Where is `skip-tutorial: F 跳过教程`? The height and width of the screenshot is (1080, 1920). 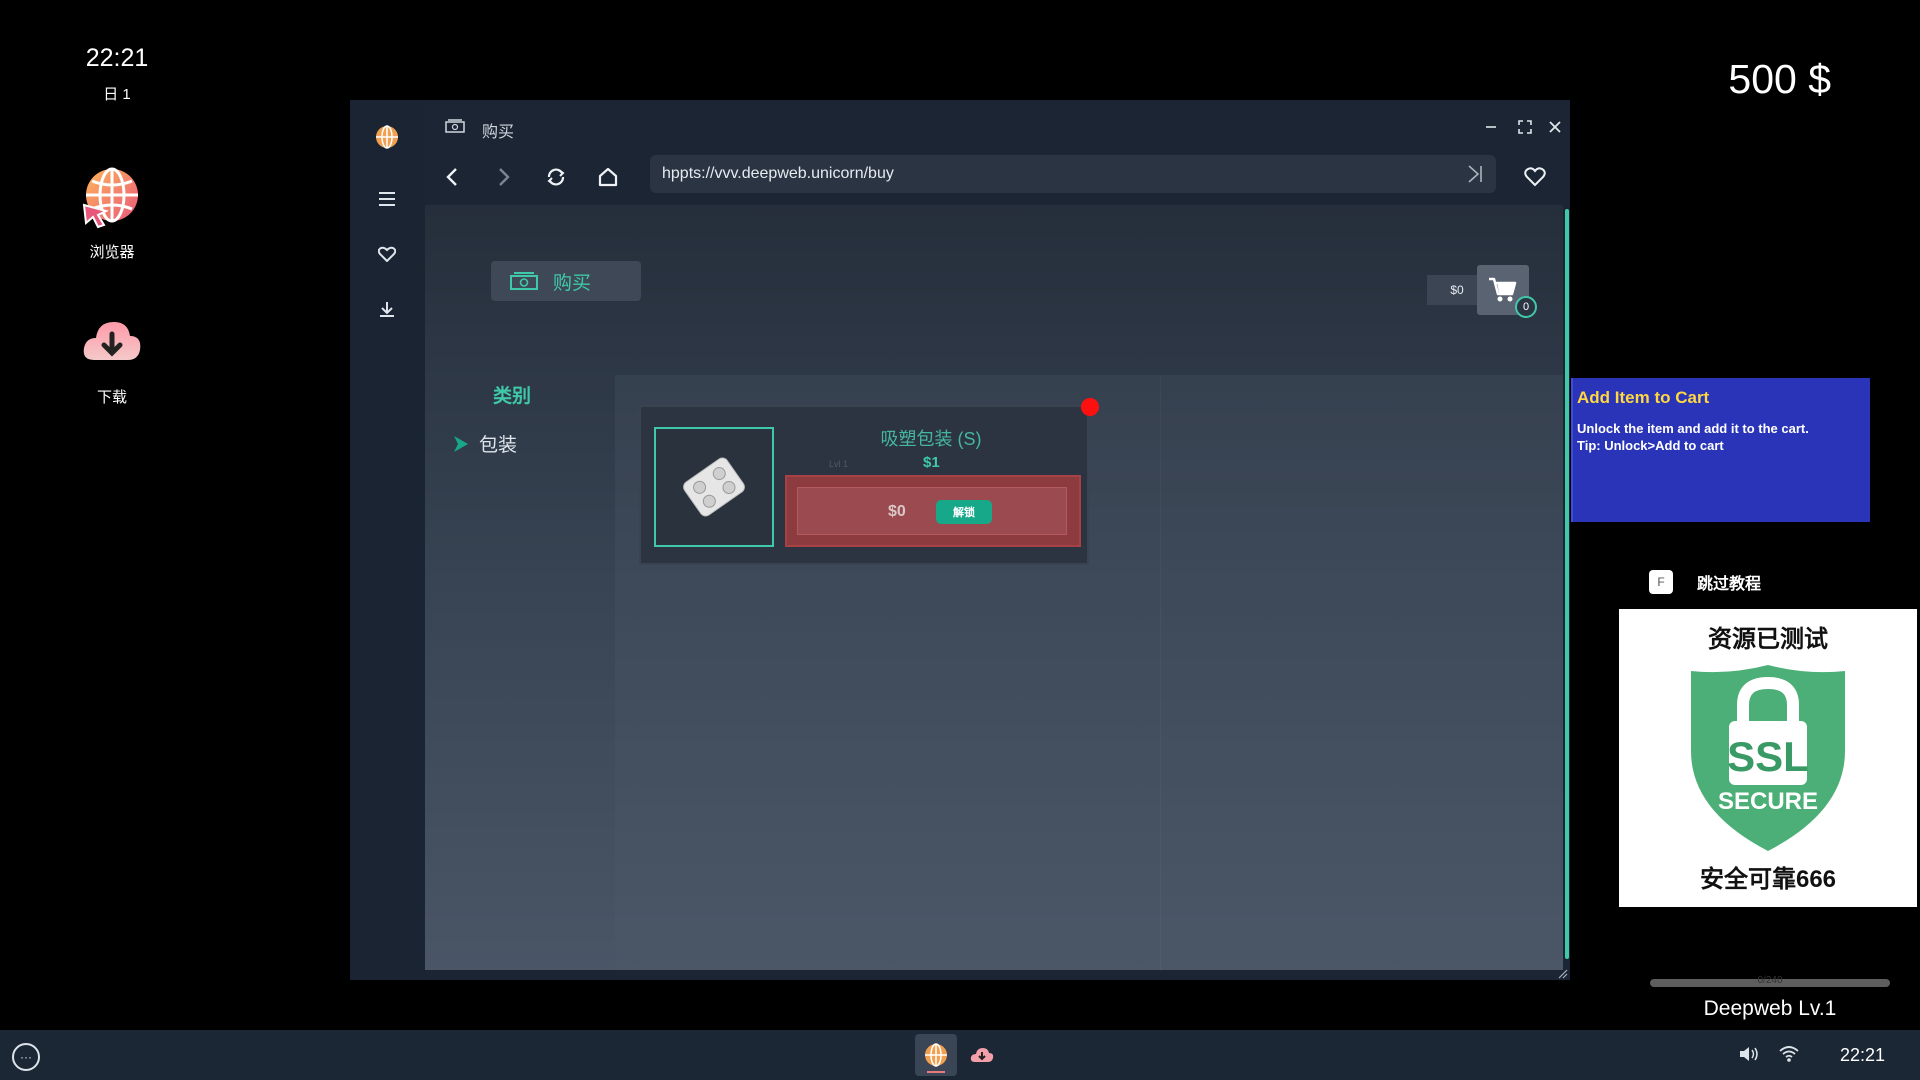 skip-tutorial: F 跳过教程 is located at coordinates (1705, 582).